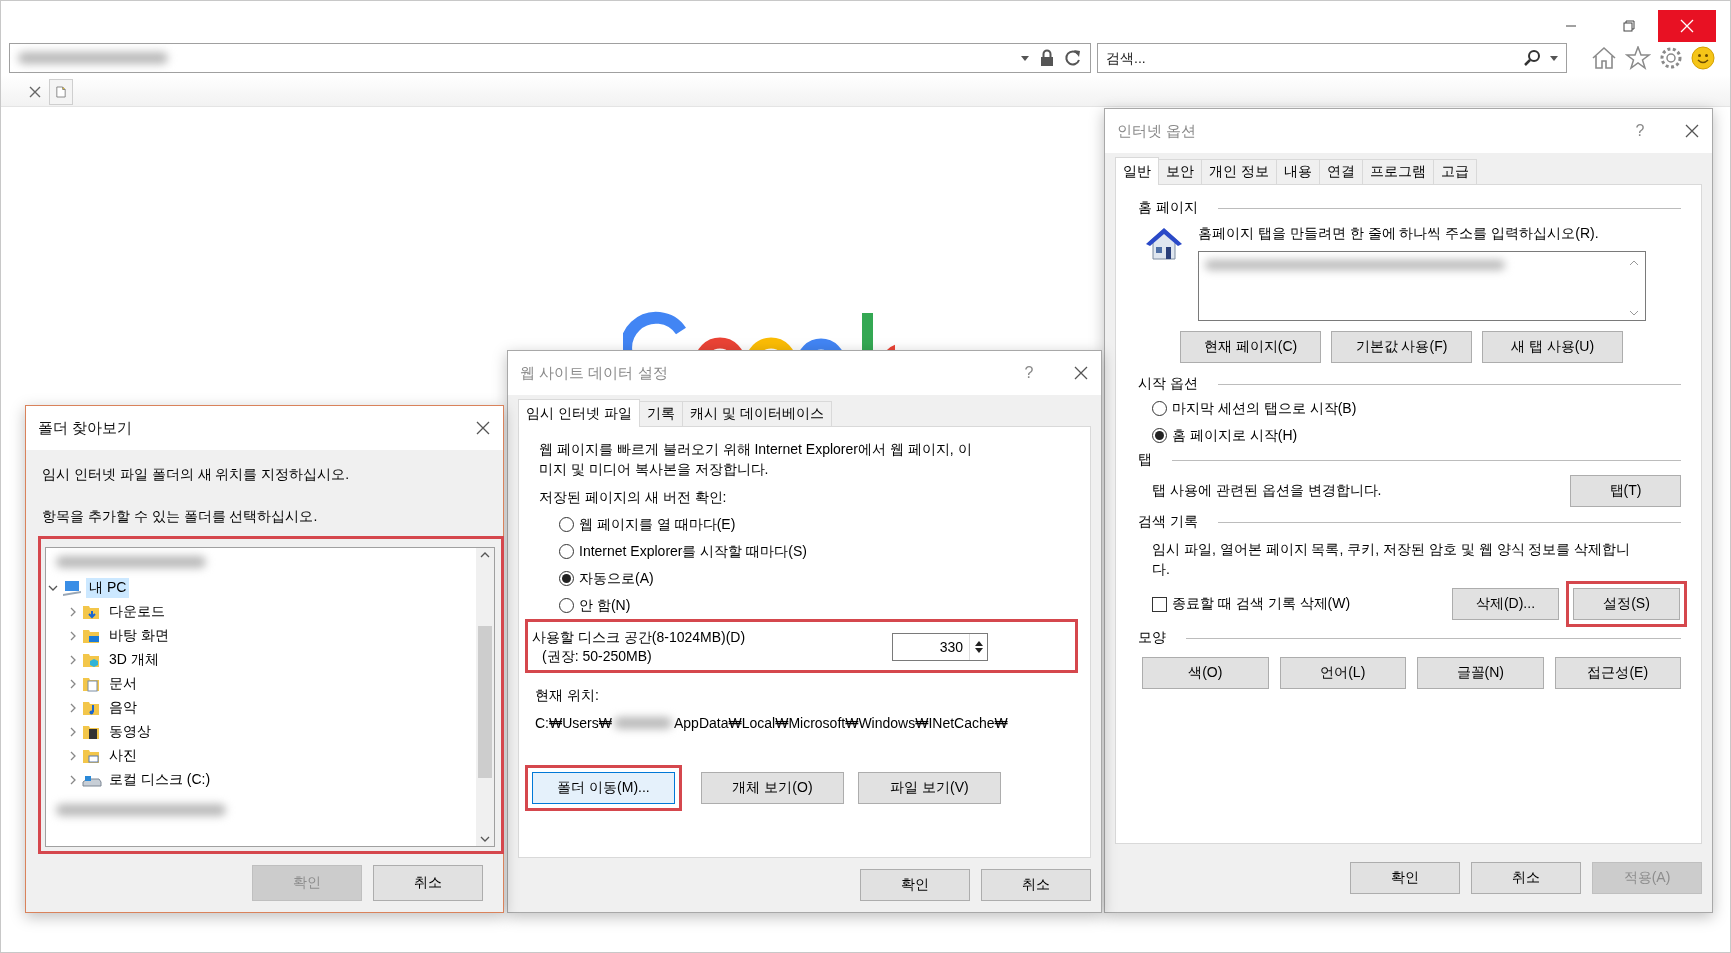 Image resolution: width=1731 pixels, height=953 pixels. I want to click on dialog-title: 인터넷 옵션, so click(1157, 131).